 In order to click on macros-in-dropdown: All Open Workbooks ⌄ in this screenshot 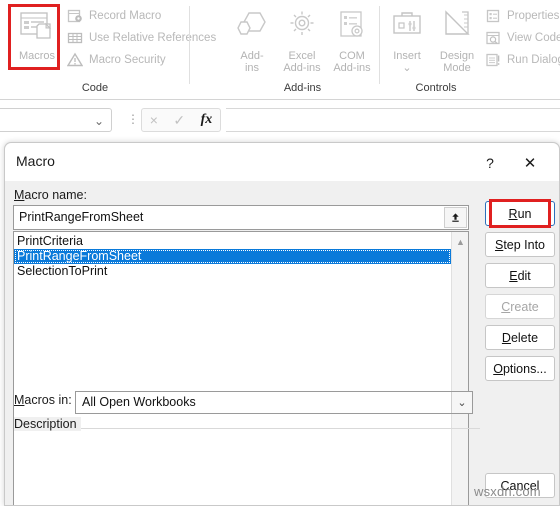, I will do `click(274, 402)`.